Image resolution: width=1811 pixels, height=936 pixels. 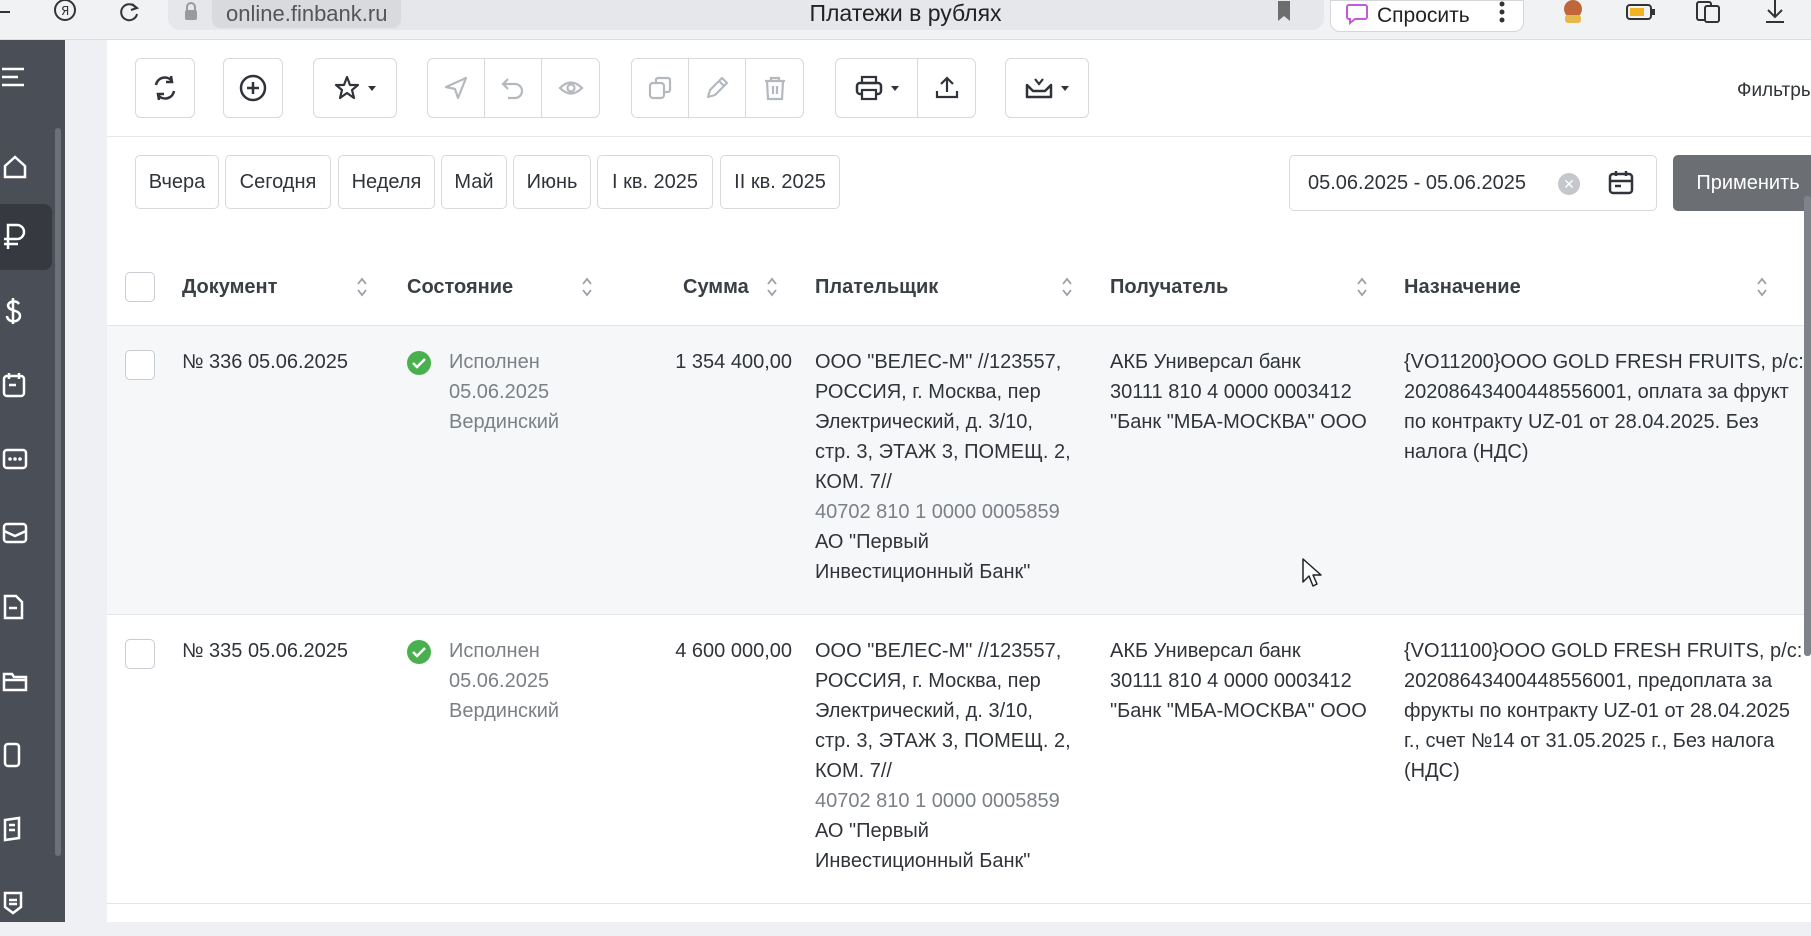 I want to click on download-icon, so click(x=1775, y=12).